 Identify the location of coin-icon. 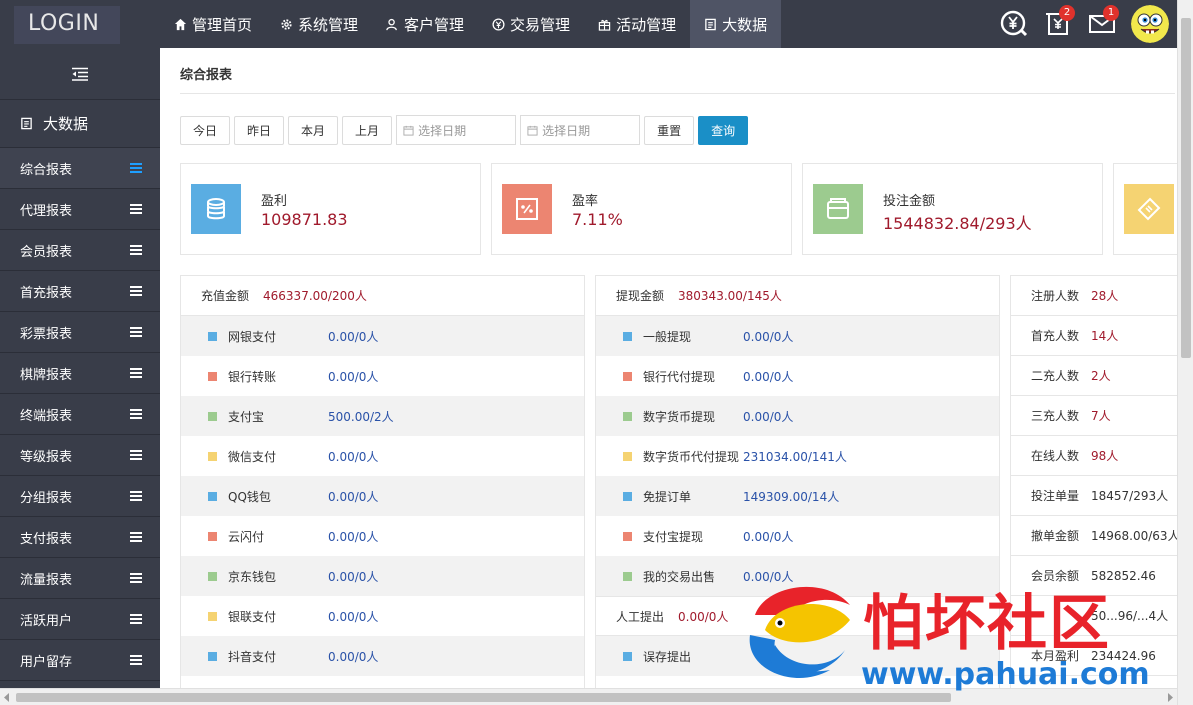
(498, 24).